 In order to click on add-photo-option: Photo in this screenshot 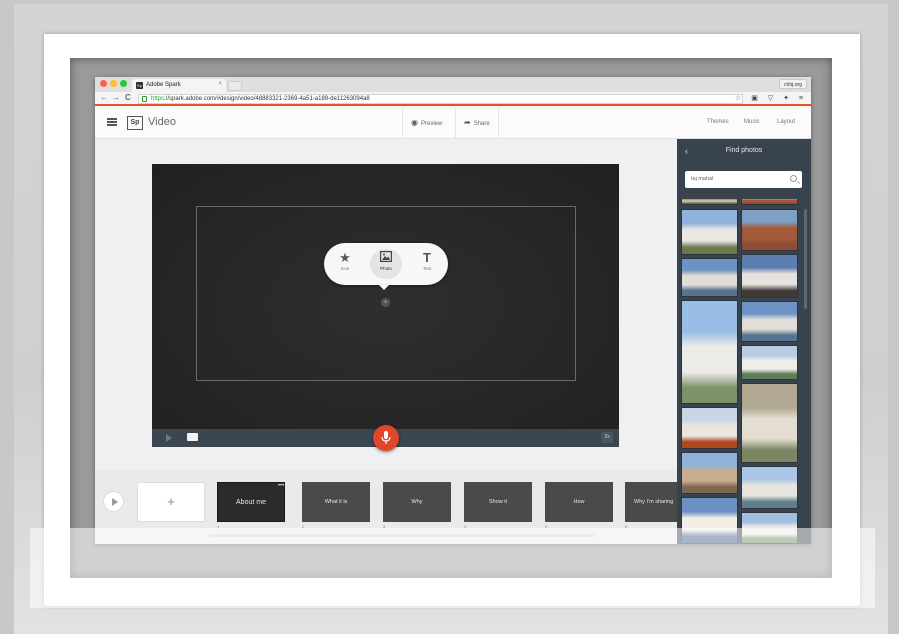, I will do `click(386, 264)`.